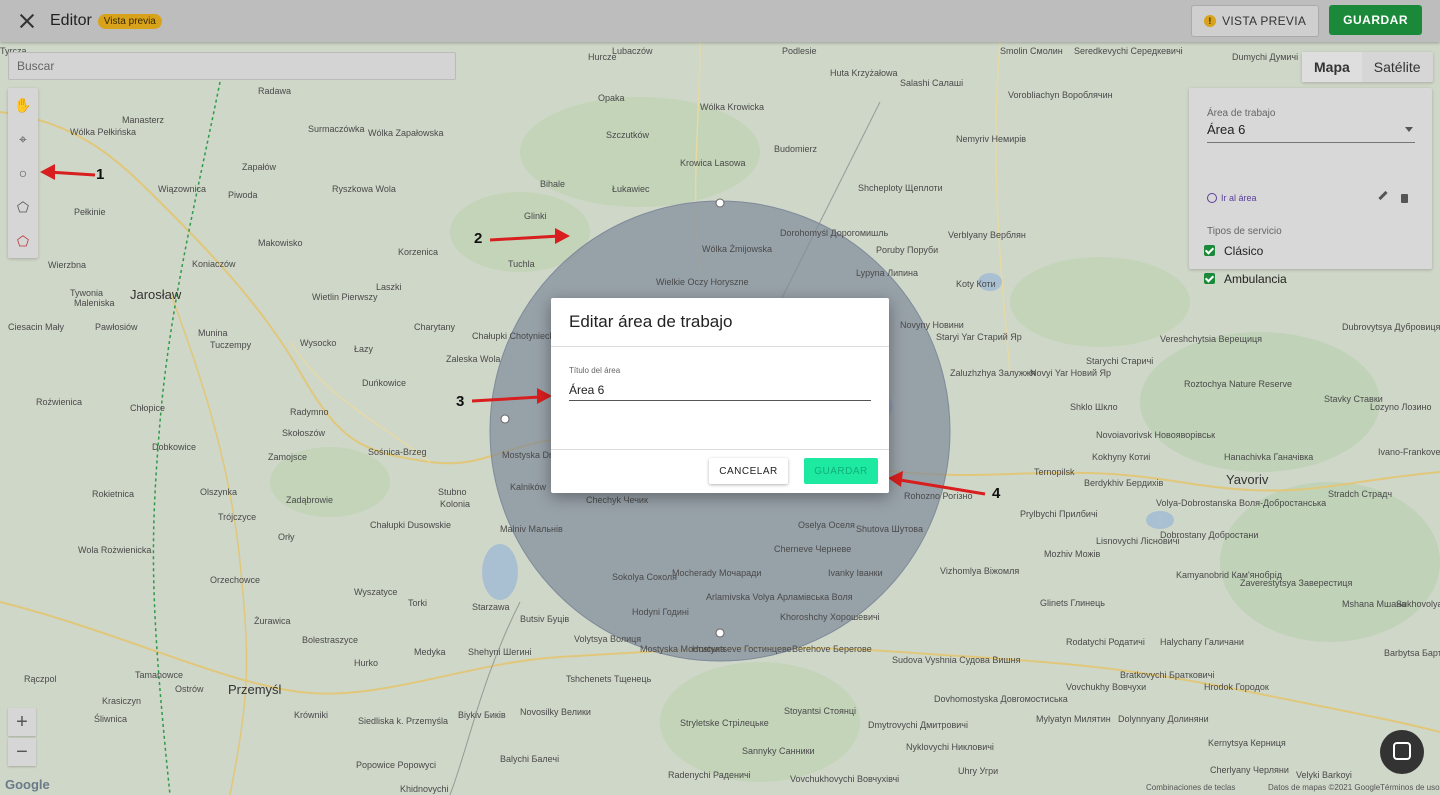 The image size is (1440, 795). What do you see at coordinates (23, 207) in the screenshot?
I see `polygon-tool-icon: ⬠` at bounding box center [23, 207].